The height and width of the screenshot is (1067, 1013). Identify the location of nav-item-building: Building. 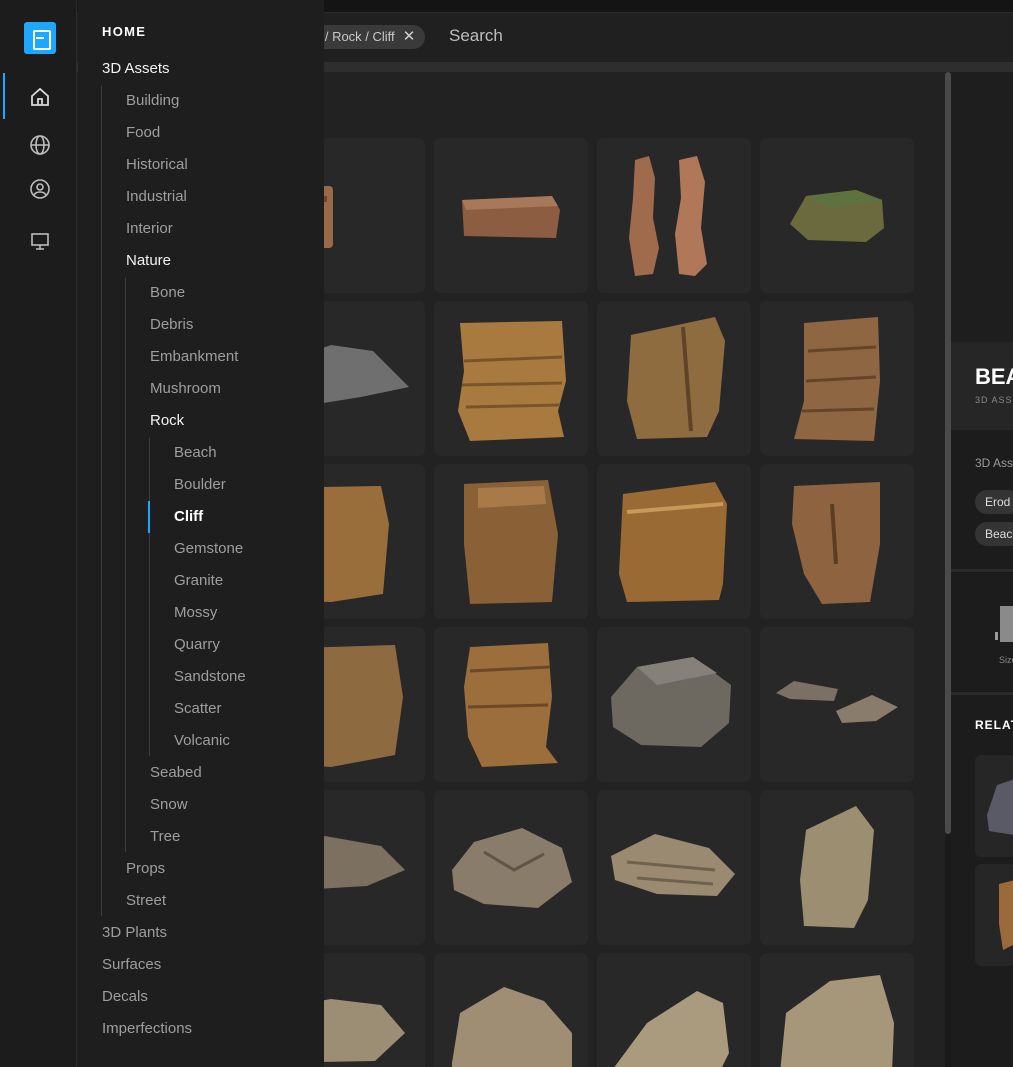
(152, 100).